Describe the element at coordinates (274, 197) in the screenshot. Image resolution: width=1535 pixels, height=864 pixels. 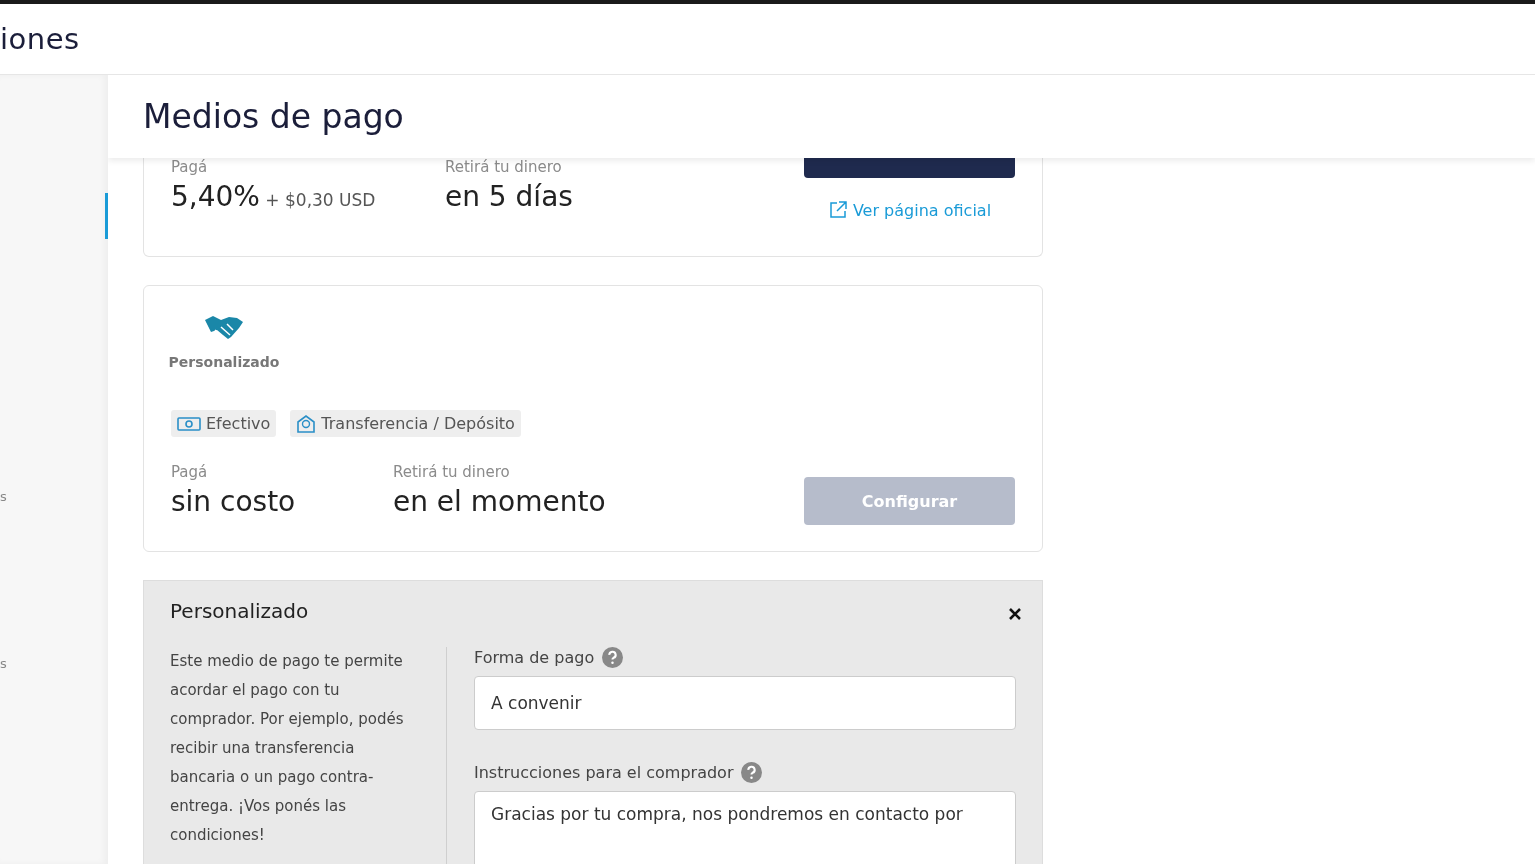
I see `fee-value: 5,40% + $0,30 USD` at that location.